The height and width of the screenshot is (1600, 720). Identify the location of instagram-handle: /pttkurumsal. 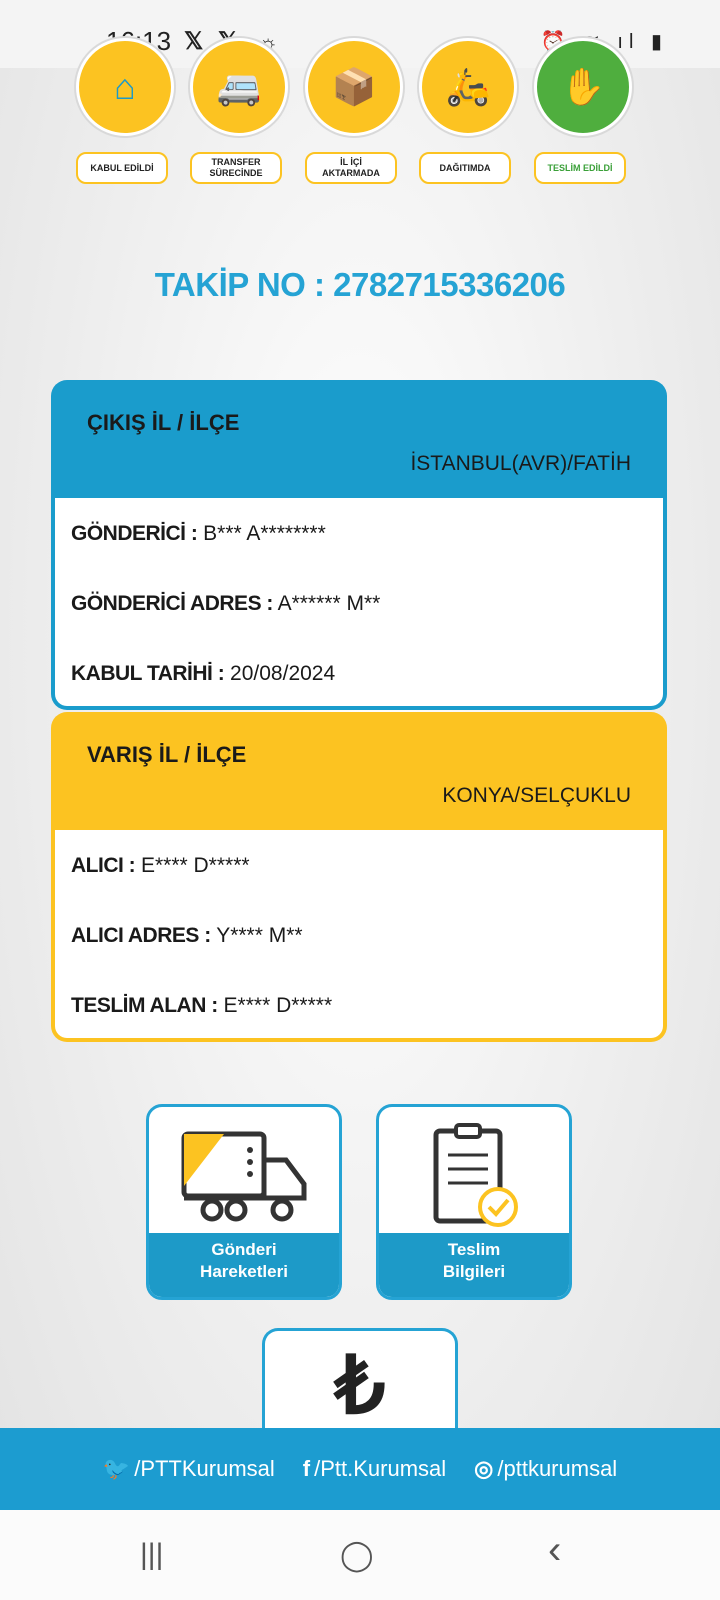
(557, 1468).